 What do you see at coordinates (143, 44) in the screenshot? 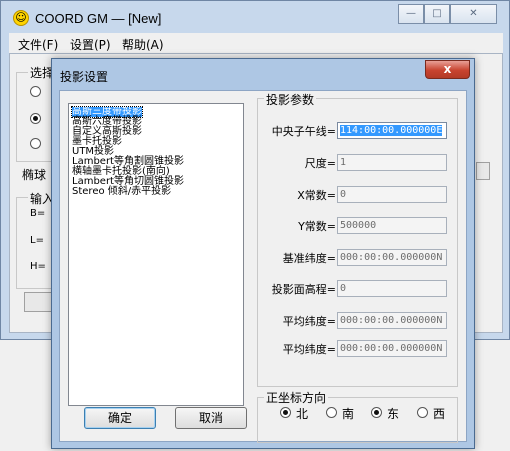
I see `menu-help: 帮助(A)` at bounding box center [143, 44].